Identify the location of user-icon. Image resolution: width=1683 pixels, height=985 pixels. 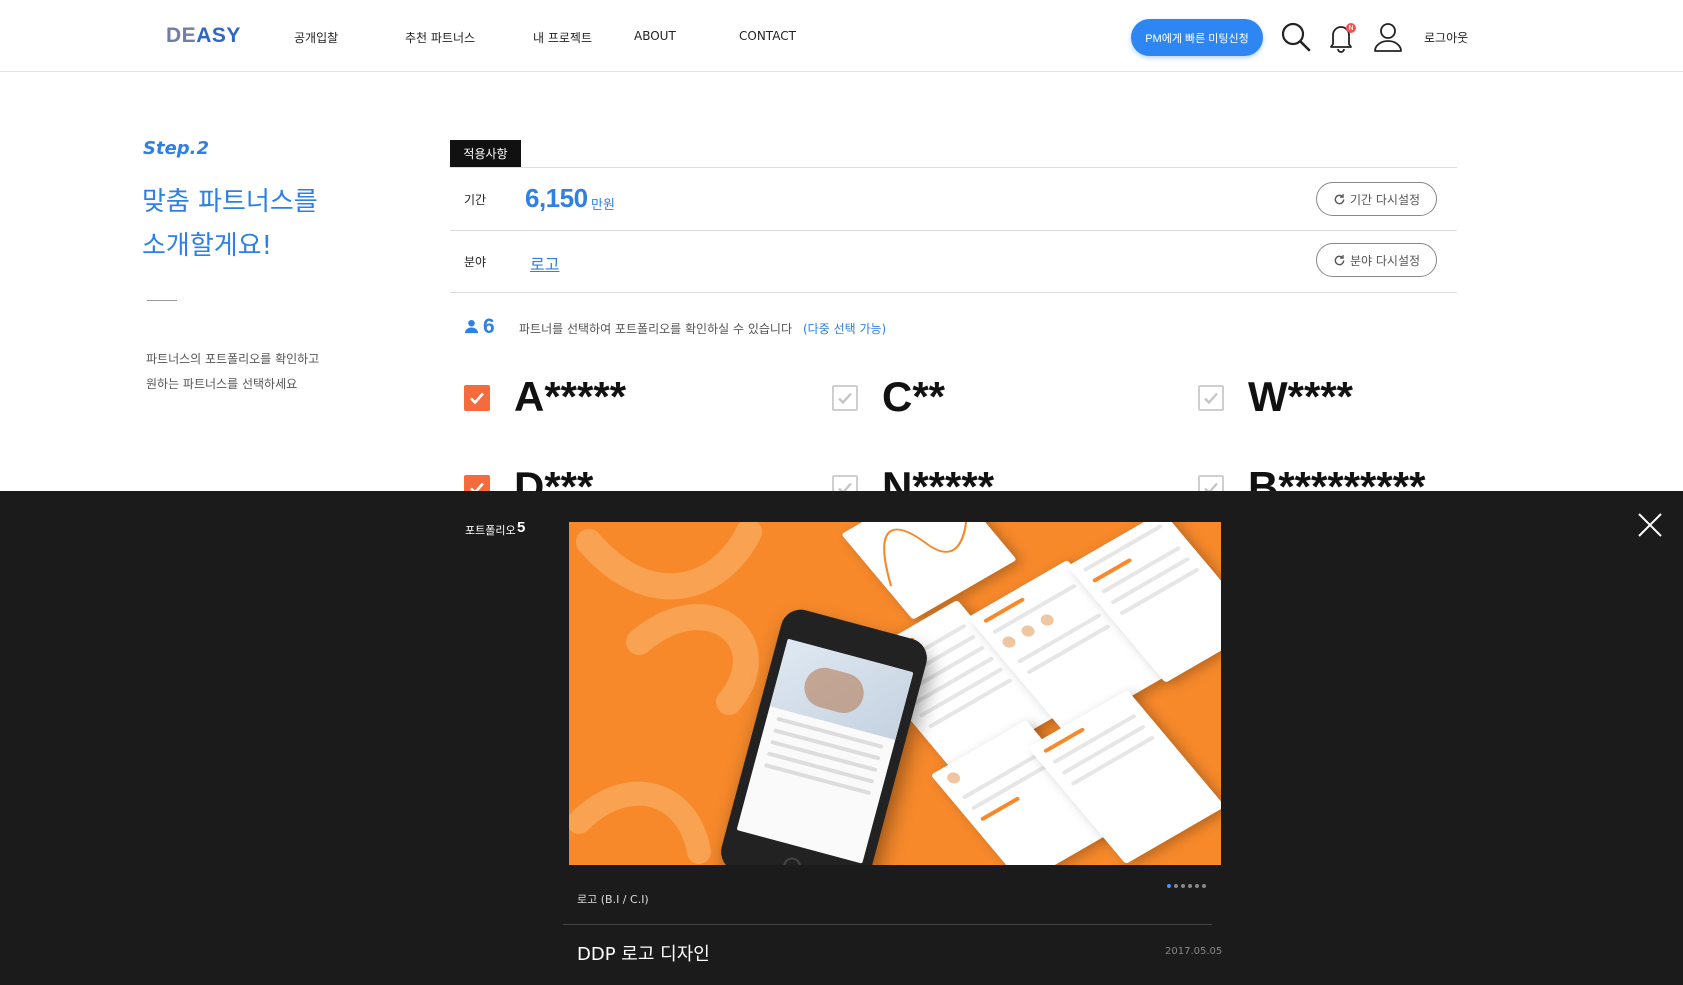
(1388, 37).